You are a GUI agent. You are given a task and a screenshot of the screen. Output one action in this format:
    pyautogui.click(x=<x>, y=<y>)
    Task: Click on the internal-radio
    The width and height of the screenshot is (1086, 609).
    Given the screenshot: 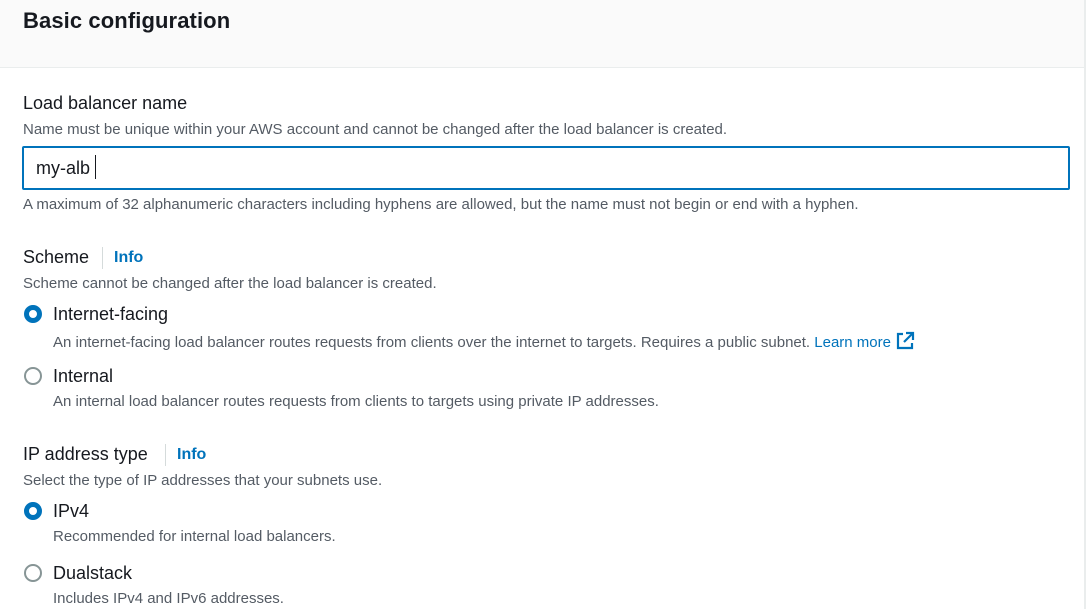 What is the action you would take?
    pyautogui.click(x=33, y=376)
    